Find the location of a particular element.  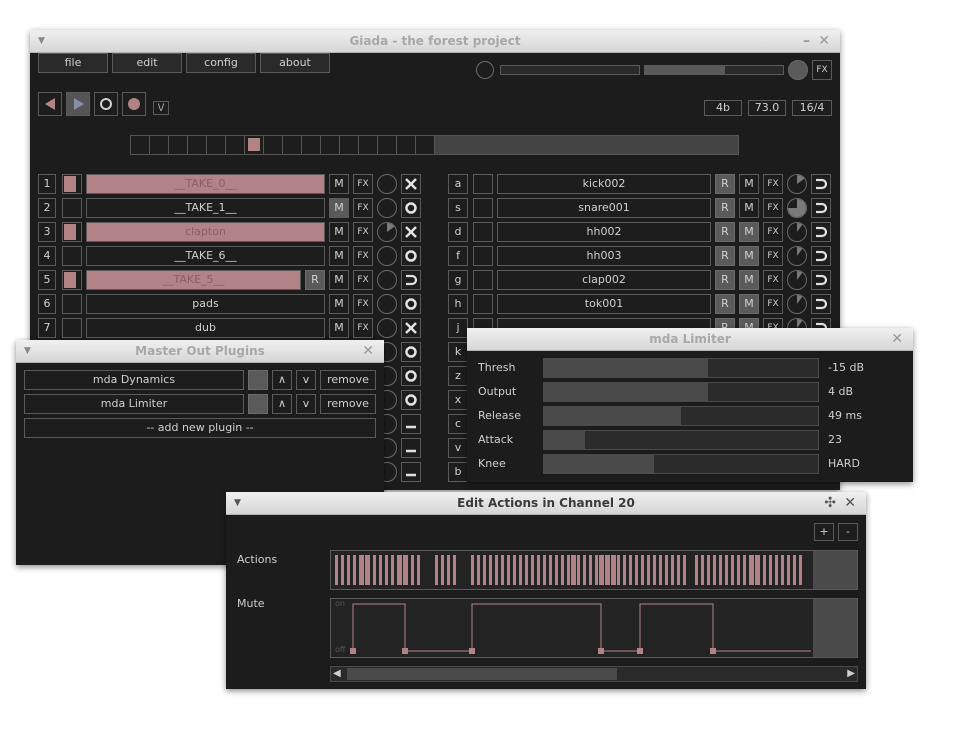

zoom-out-button: - is located at coordinates (848, 532).